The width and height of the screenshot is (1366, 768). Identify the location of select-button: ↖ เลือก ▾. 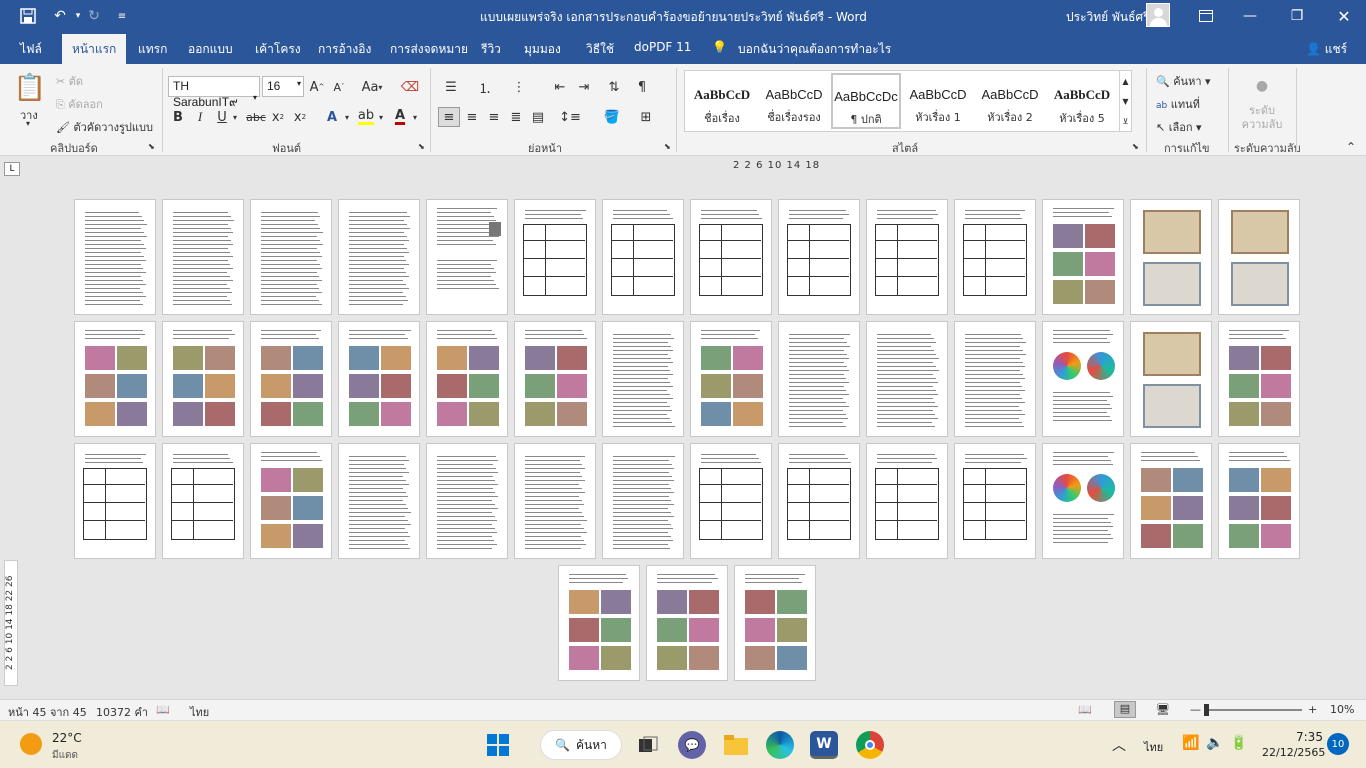
(1179, 127).